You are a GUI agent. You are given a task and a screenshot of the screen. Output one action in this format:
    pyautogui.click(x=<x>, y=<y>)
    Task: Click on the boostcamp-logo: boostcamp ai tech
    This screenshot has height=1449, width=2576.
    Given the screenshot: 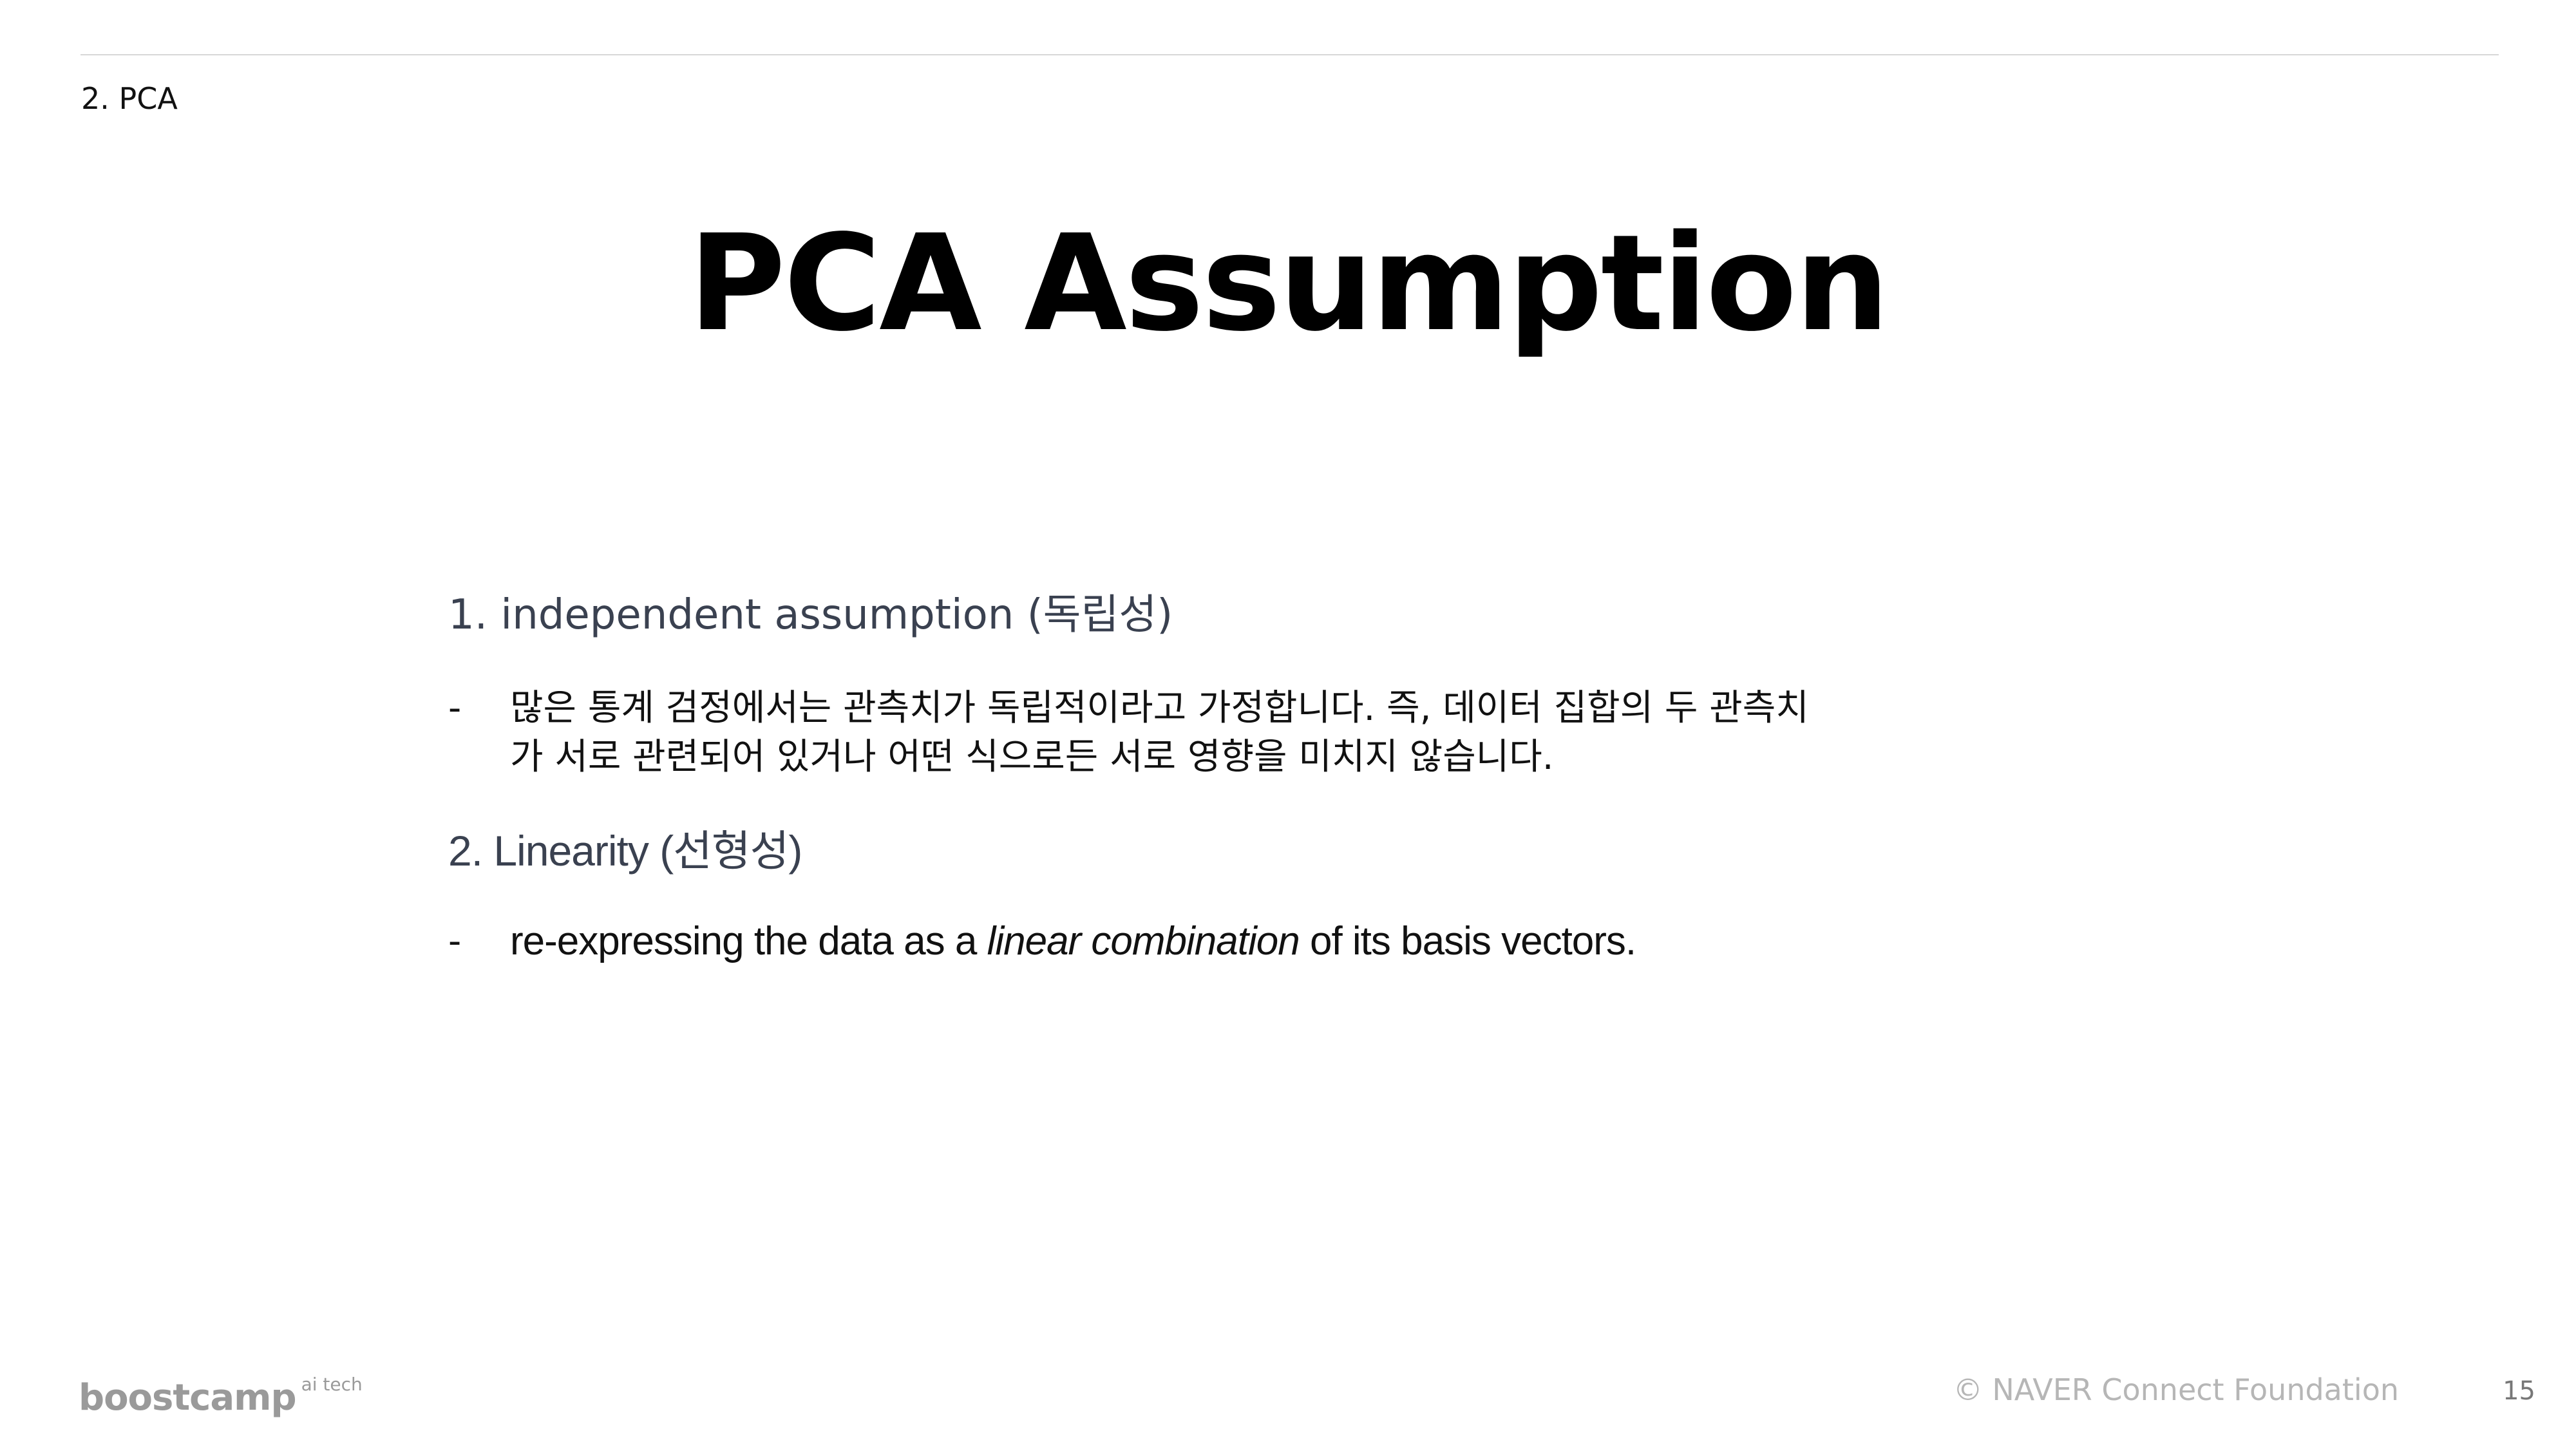 What is the action you would take?
    pyautogui.click(x=221, y=1391)
    